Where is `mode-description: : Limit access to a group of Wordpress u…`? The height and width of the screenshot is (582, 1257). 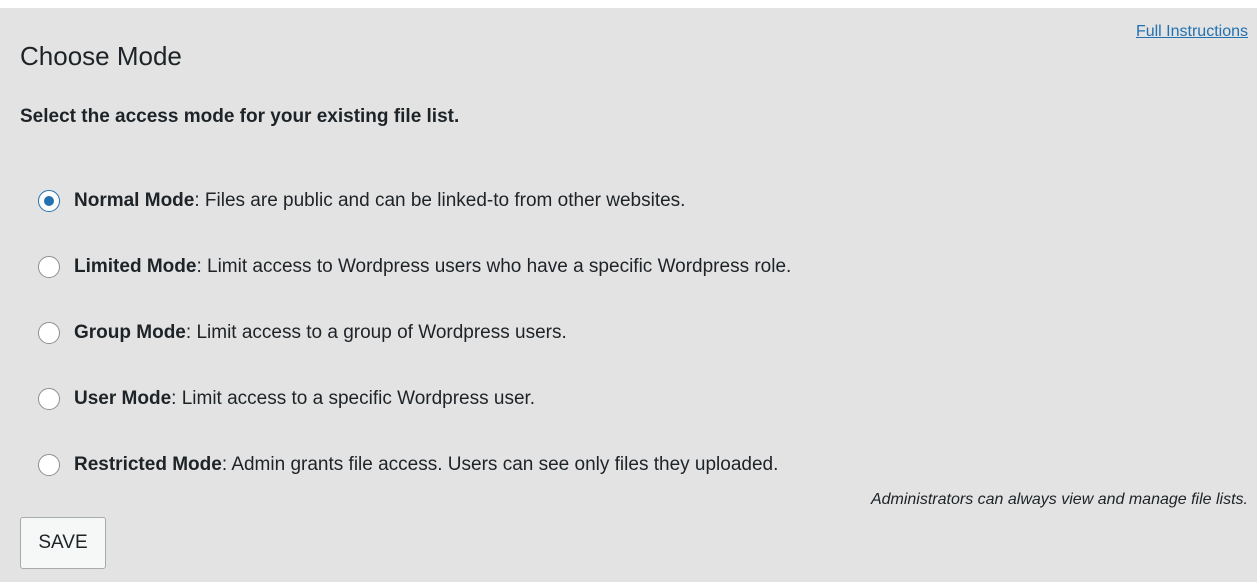 mode-description: : Limit access to a group of Wordpress u… is located at coordinates (376, 332).